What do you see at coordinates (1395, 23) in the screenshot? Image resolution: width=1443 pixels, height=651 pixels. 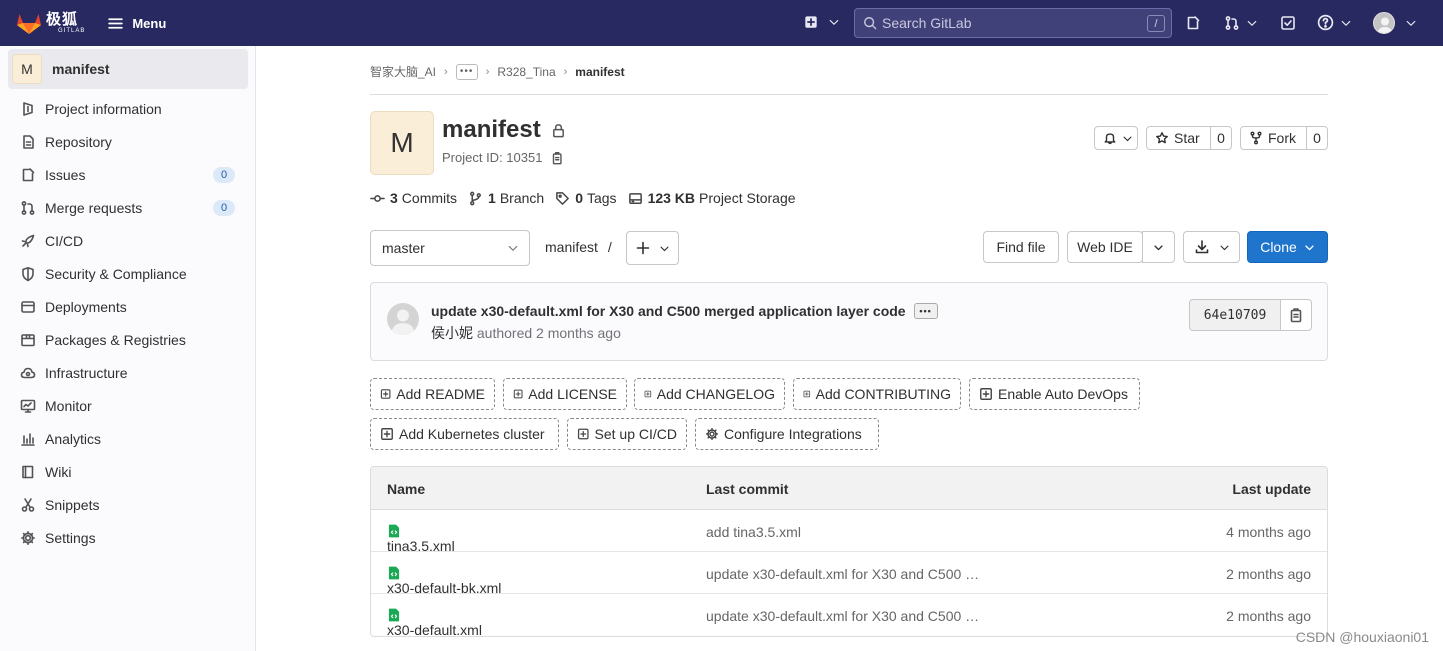 I see `user-menu-button` at bounding box center [1395, 23].